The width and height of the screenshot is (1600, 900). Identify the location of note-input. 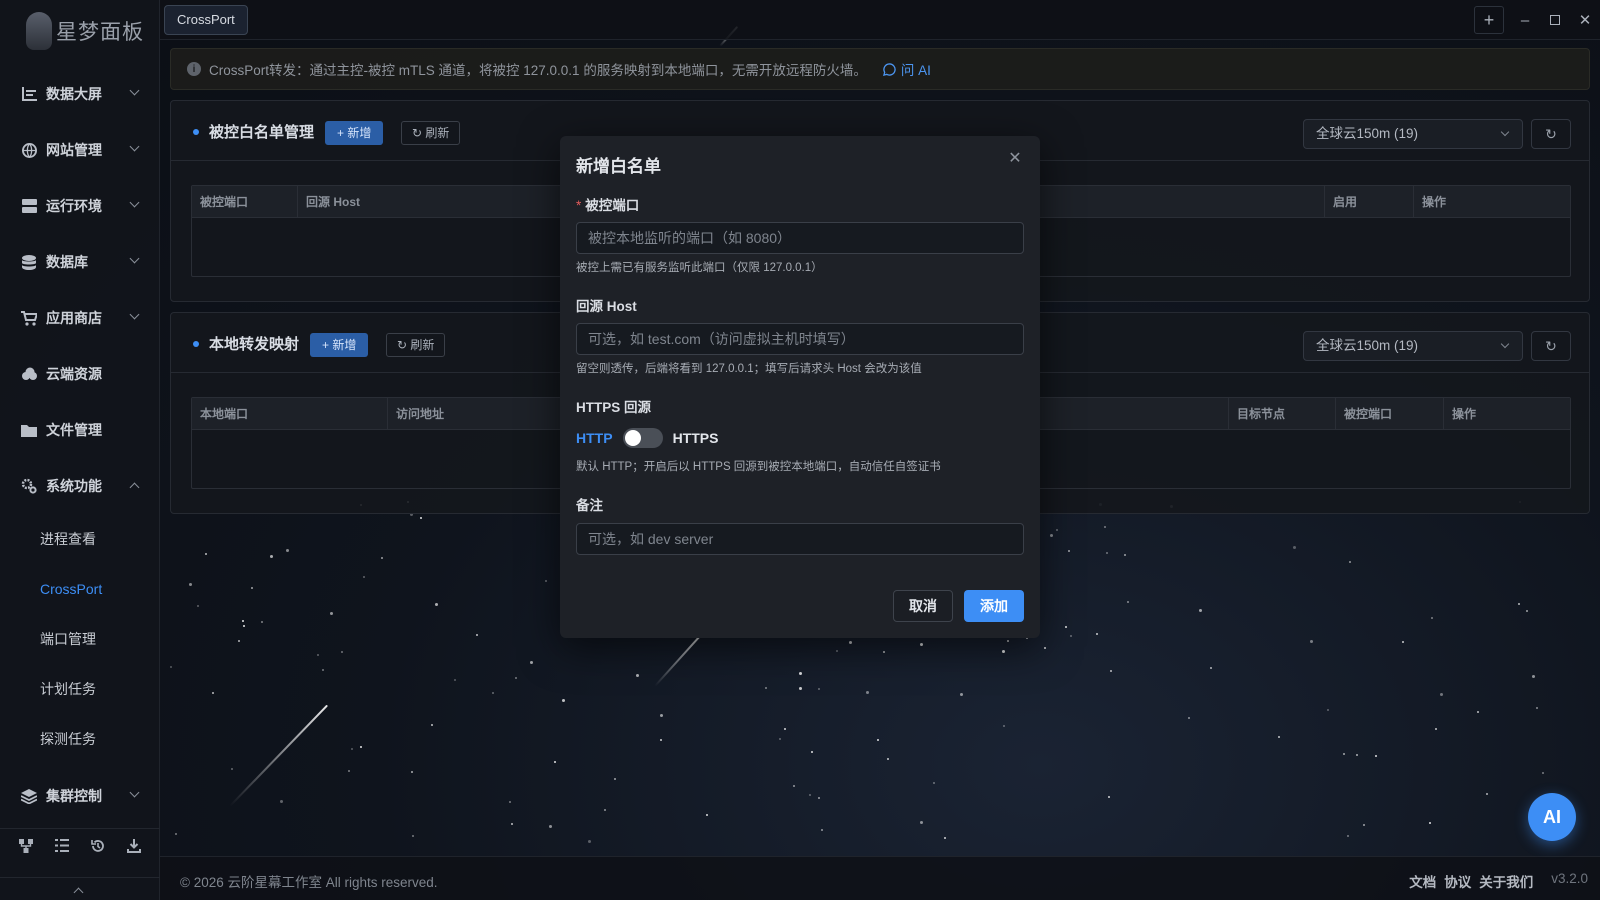
(800, 539).